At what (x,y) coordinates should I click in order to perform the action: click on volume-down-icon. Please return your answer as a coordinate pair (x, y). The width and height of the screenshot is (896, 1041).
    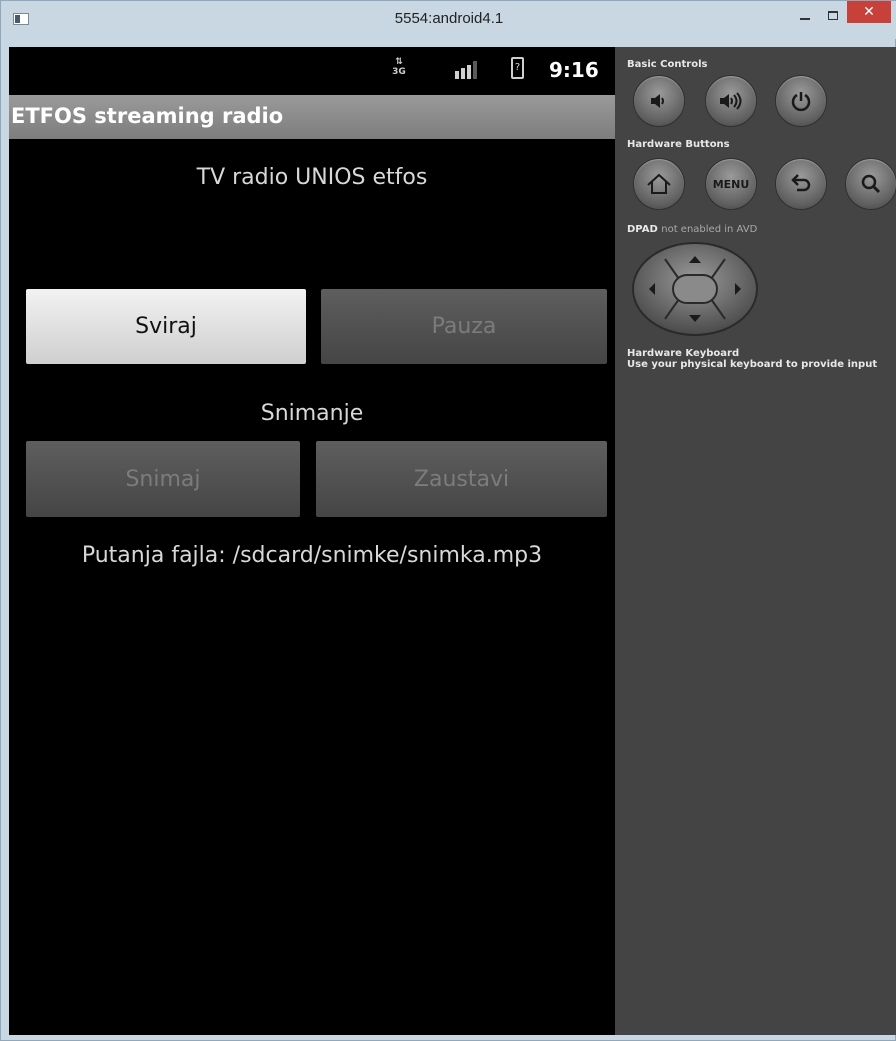
    Looking at the image, I should click on (657, 101).